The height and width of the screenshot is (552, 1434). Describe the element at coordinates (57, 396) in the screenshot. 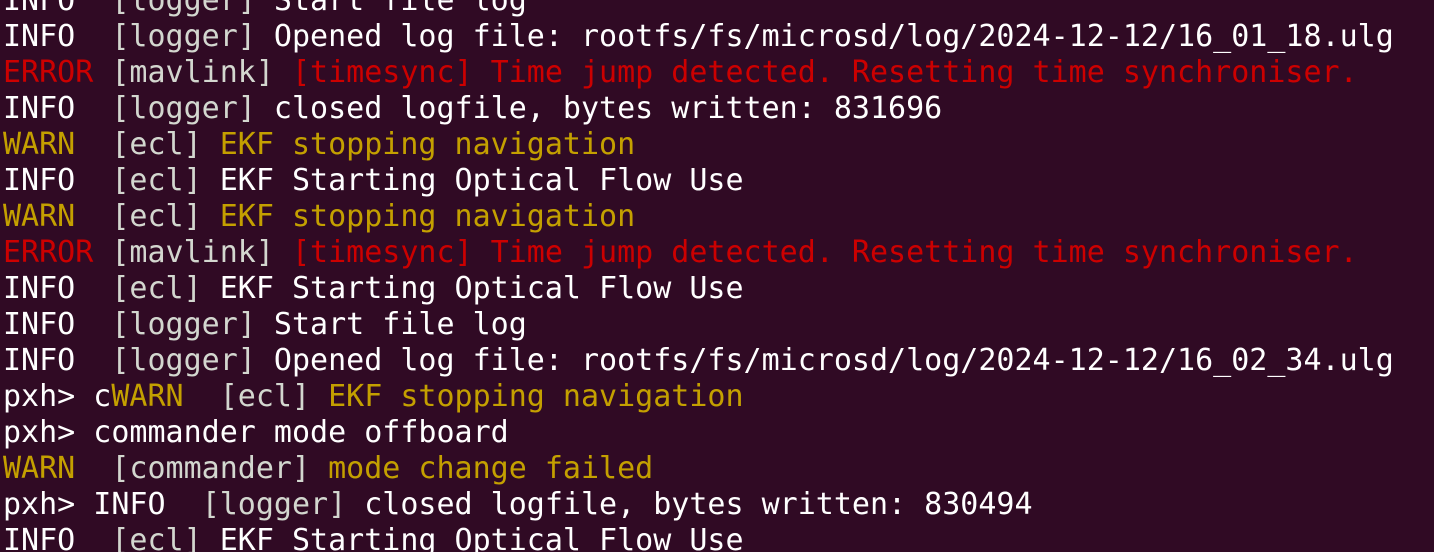

I see `terminal-text-segment: pxh> c` at that location.